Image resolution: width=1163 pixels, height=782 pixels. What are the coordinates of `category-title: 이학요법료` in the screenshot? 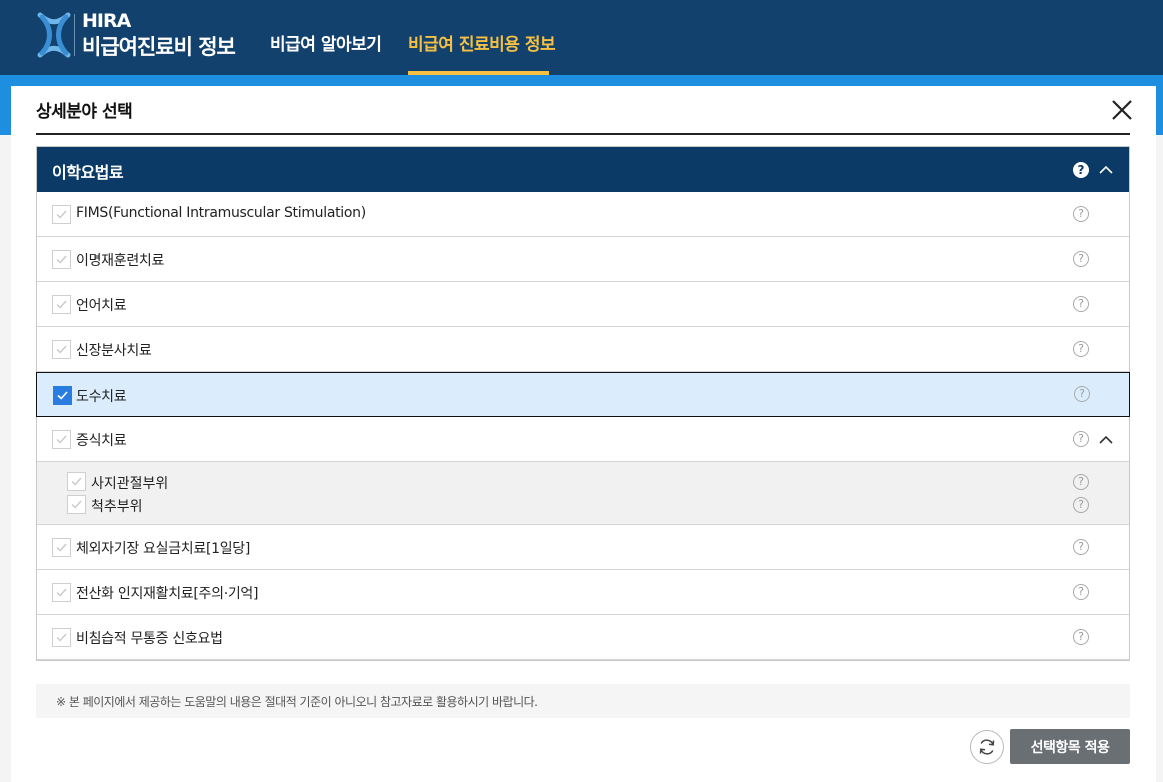 It's located at (88, 172).